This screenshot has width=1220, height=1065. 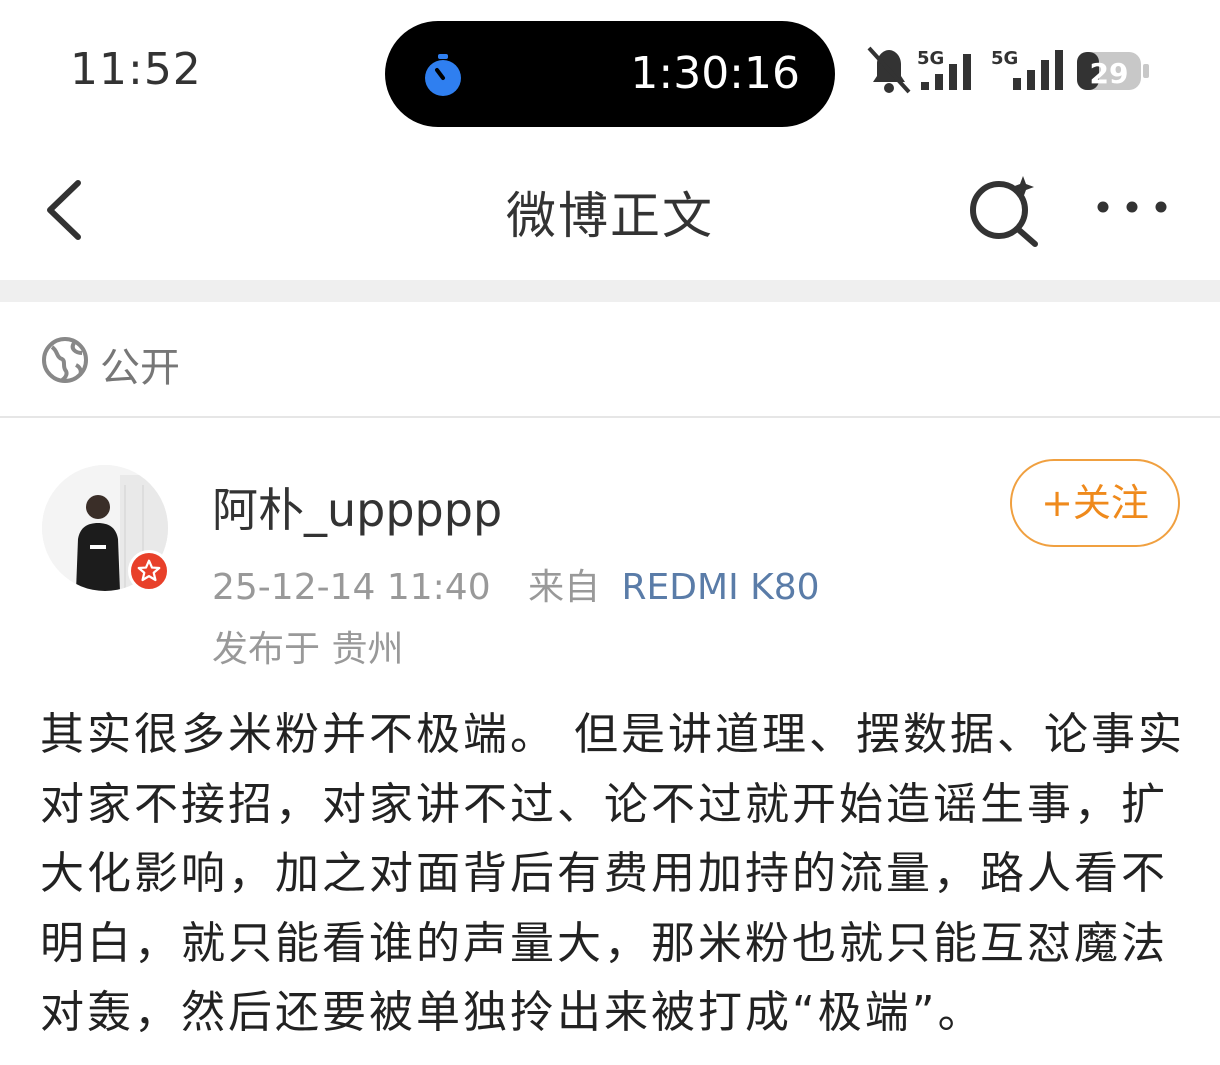 I want to click on svg-text: 29, so click(x=1109, y=73).